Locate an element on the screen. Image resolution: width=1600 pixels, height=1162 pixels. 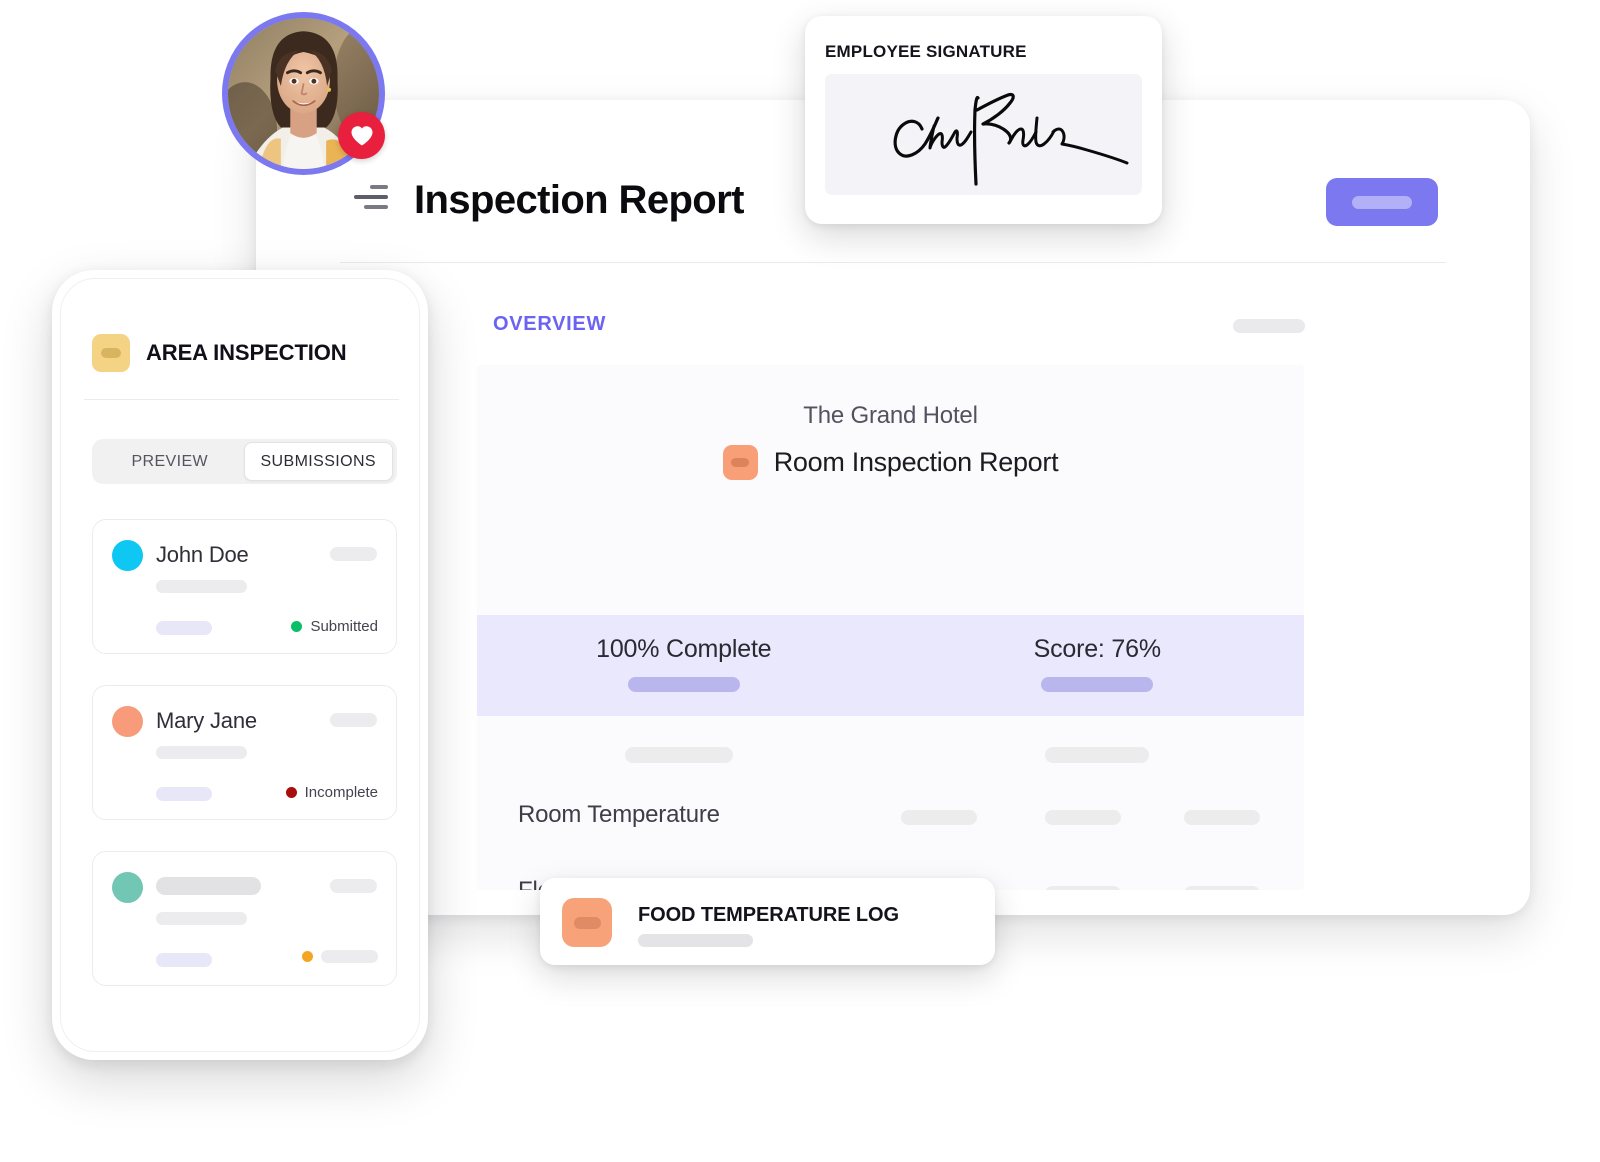
hamburger-menu-icon is located at coordinates (371, 197).